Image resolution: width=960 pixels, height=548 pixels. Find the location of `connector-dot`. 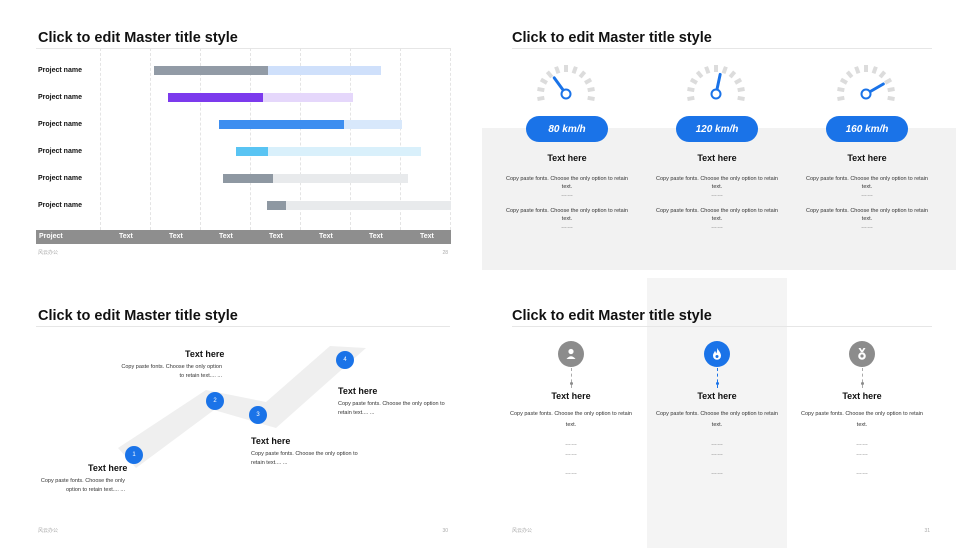

connector-dot is located at coordinates (571, 383).